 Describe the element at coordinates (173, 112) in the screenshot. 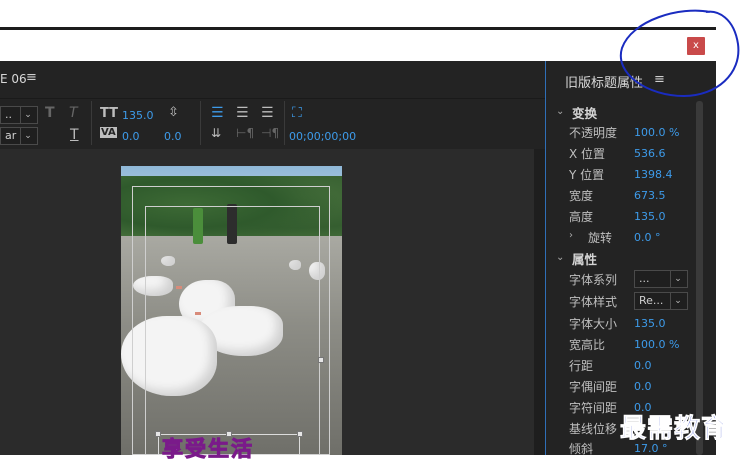

I see `leading-icon: ⇳` at that location.